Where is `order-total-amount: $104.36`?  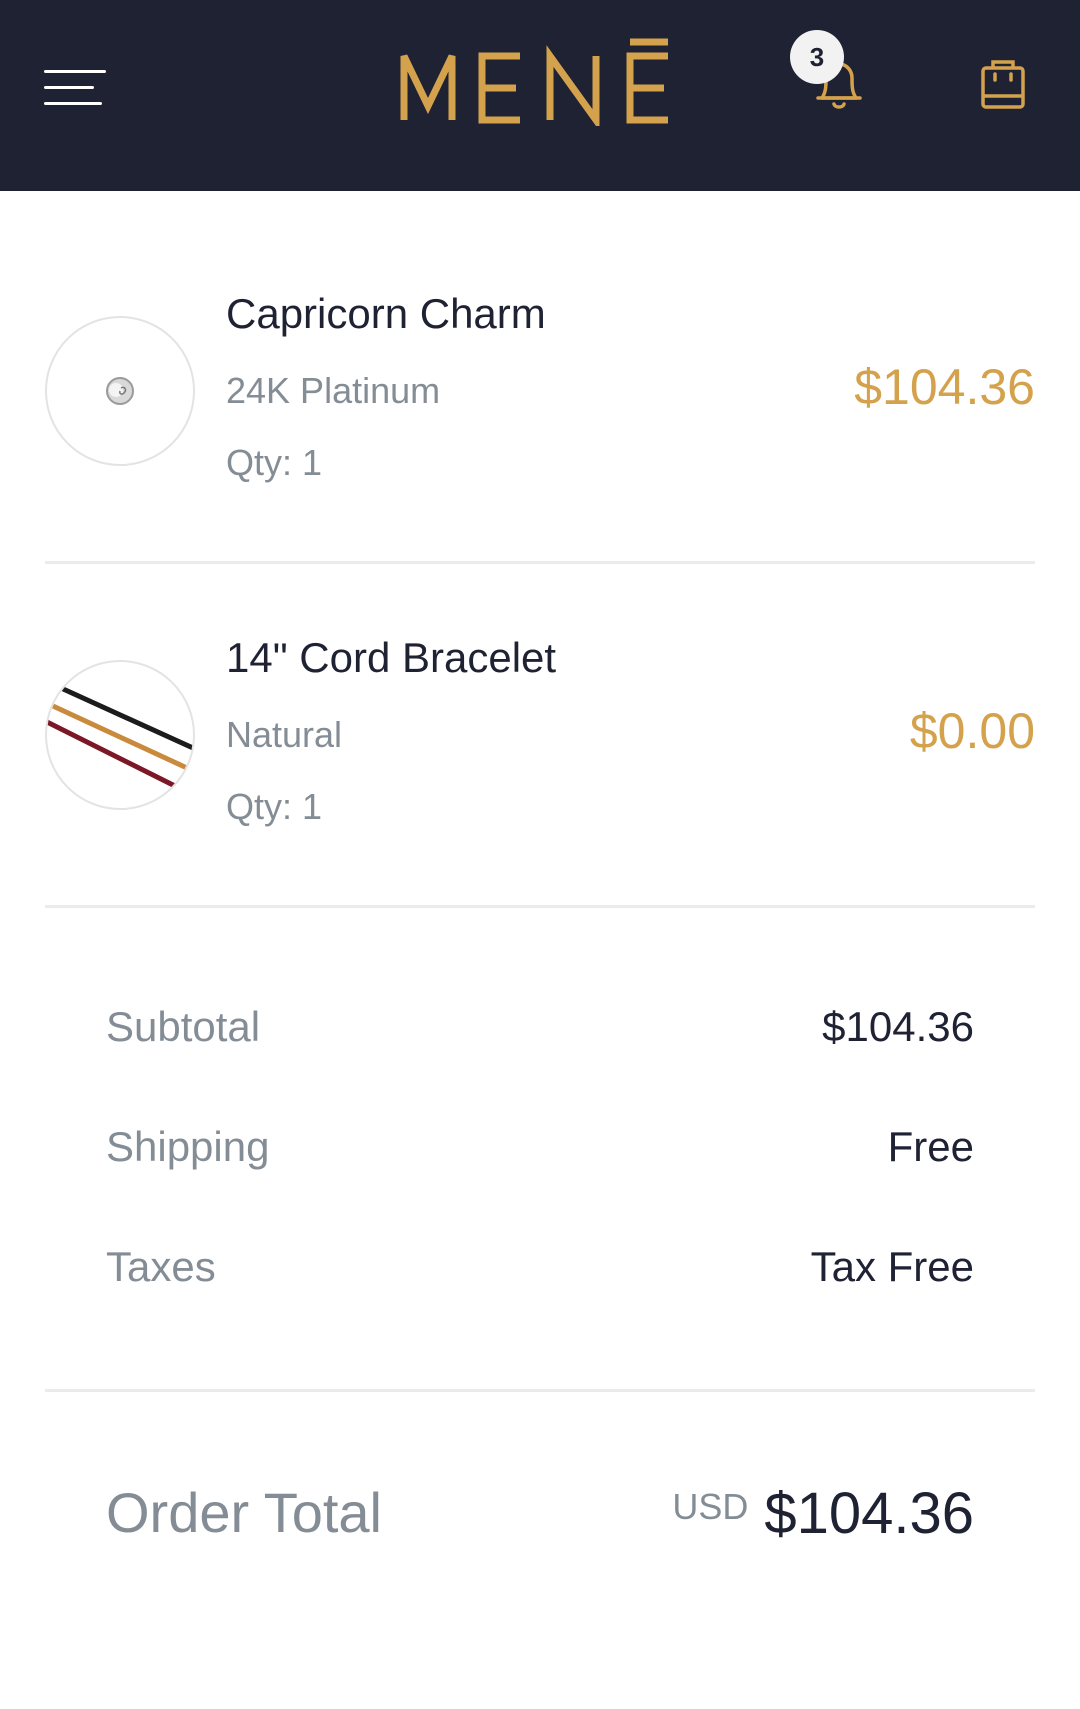
order-total-amount: $104.36 is located at coordinates (869, 1513).